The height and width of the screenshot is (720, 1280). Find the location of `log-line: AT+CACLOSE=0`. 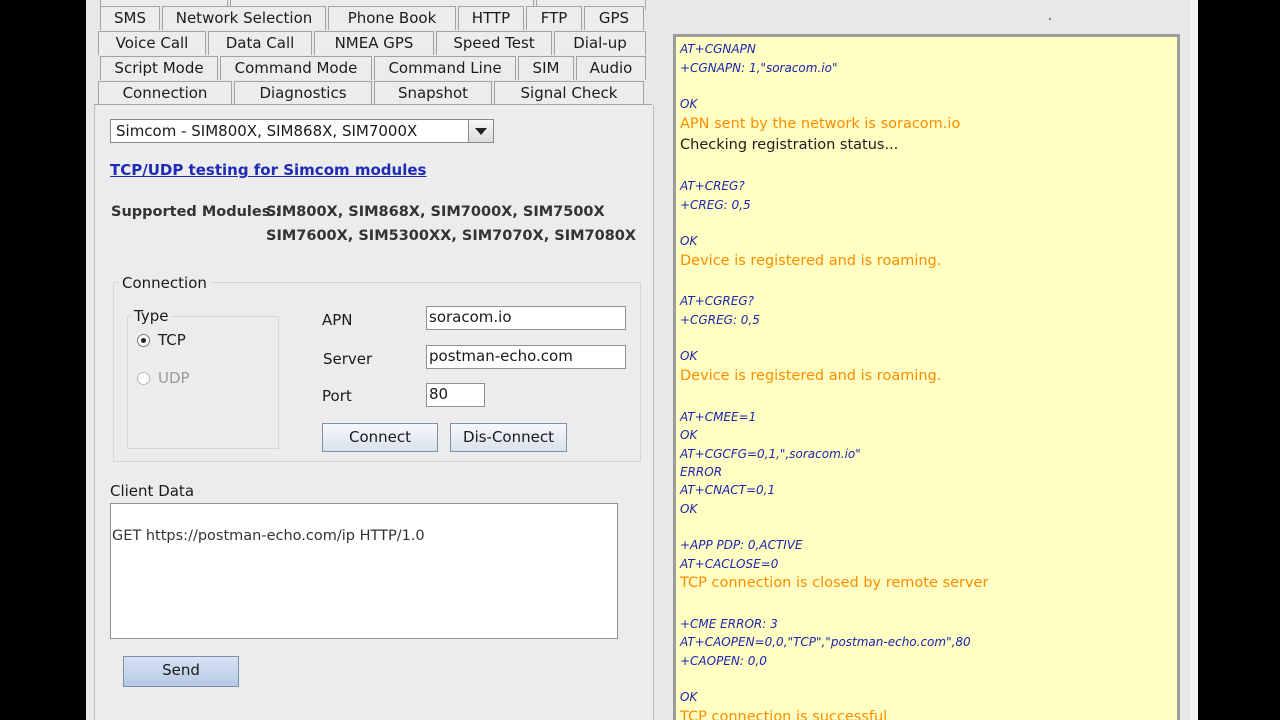

log-line: AT+CACLOSE=0 is located at coordinates (729, 564).